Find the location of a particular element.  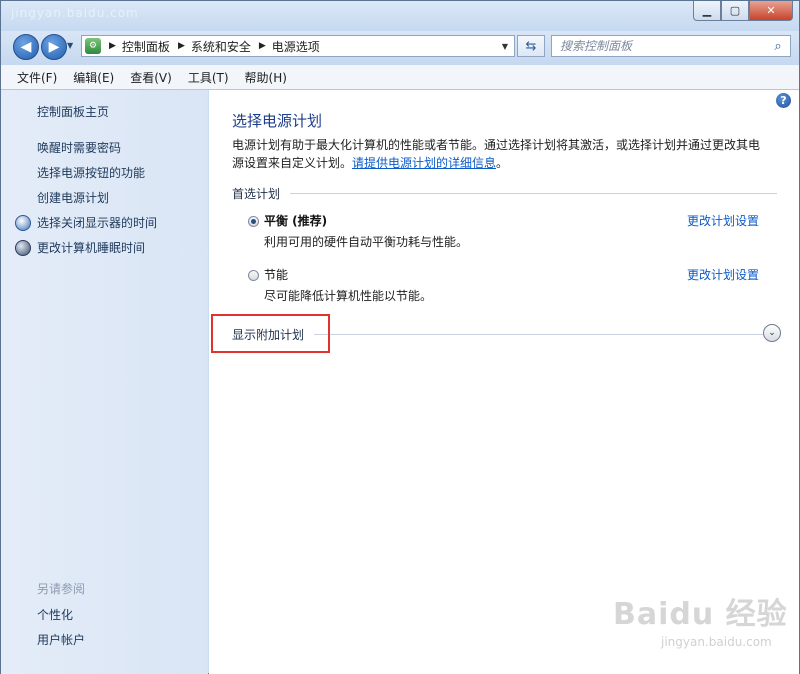

description-period: 。 is located at coordinates (502, 163).